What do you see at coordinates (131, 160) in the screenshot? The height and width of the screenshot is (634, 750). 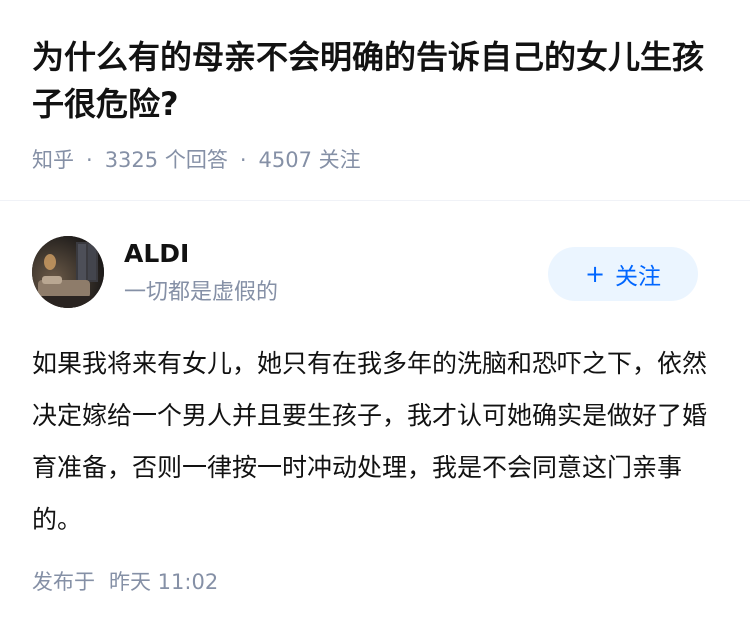 I see `answer-count: 3325` at bounding box center [131, 160].